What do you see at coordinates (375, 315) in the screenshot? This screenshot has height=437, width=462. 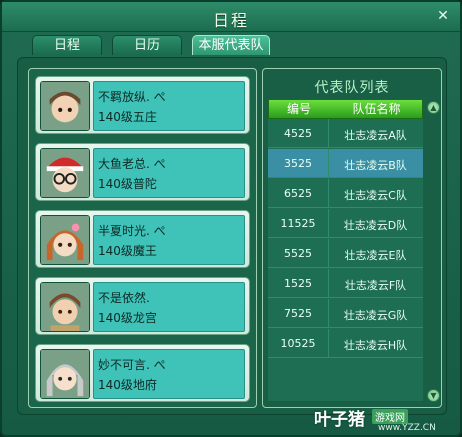 I see `team-name: 壮志凌云G队` at bounding box center [375, 315].